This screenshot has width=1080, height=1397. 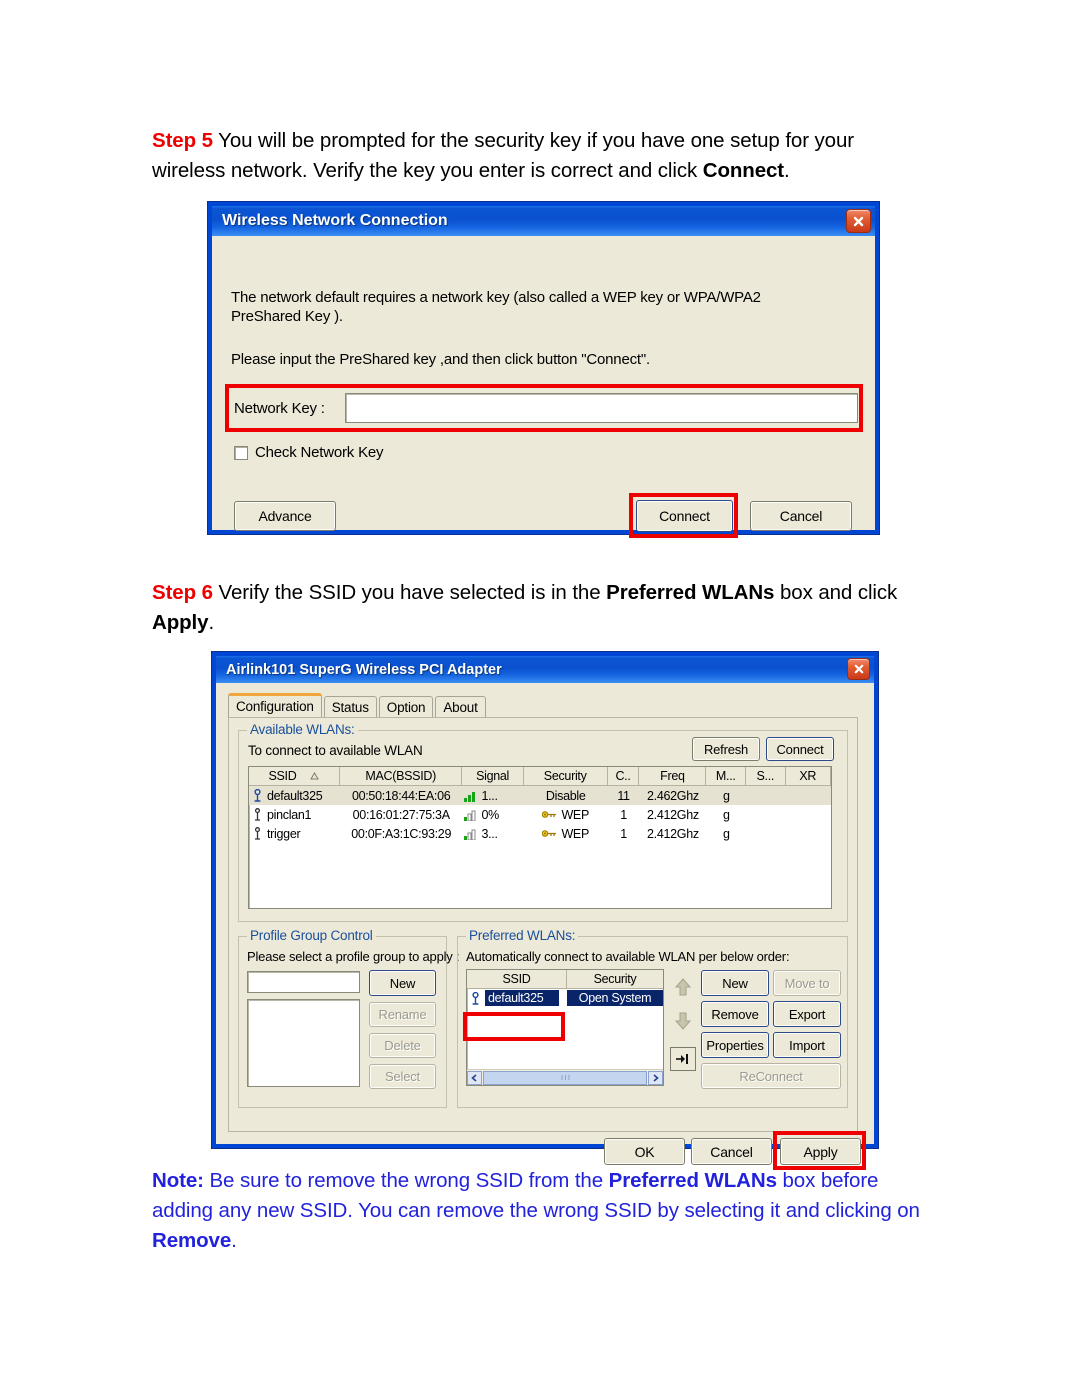 I want to click on preferred-new-button-label: New, so click(x=735, y=983).